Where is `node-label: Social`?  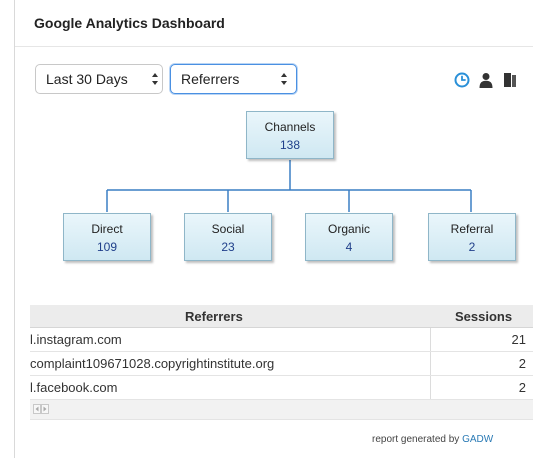 node-label: Social is located at coordinates (228, 229).